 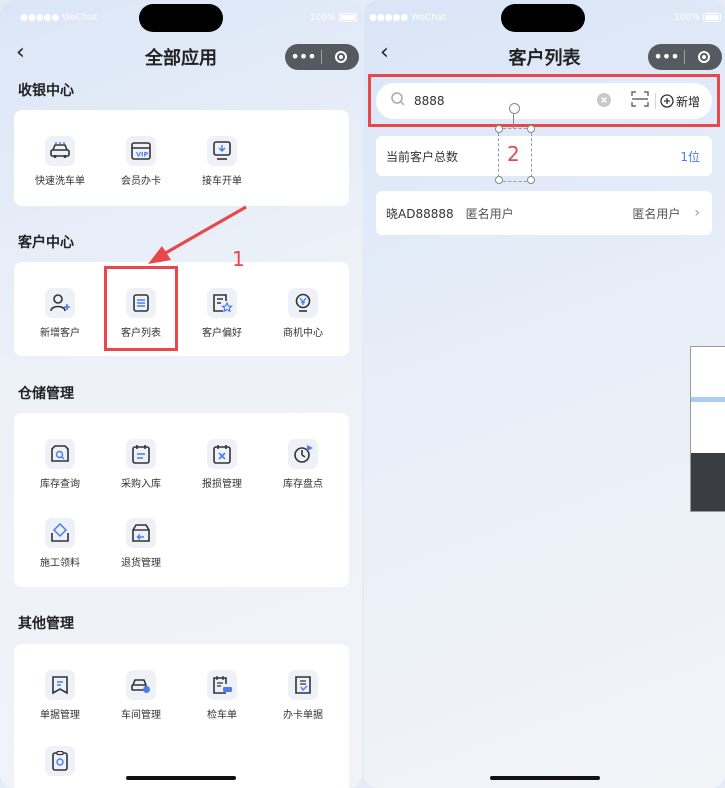 What do you see at coordinates (141, 685) in the screenshot?
I see `workshop-icon` at bounding box center [141, 685].